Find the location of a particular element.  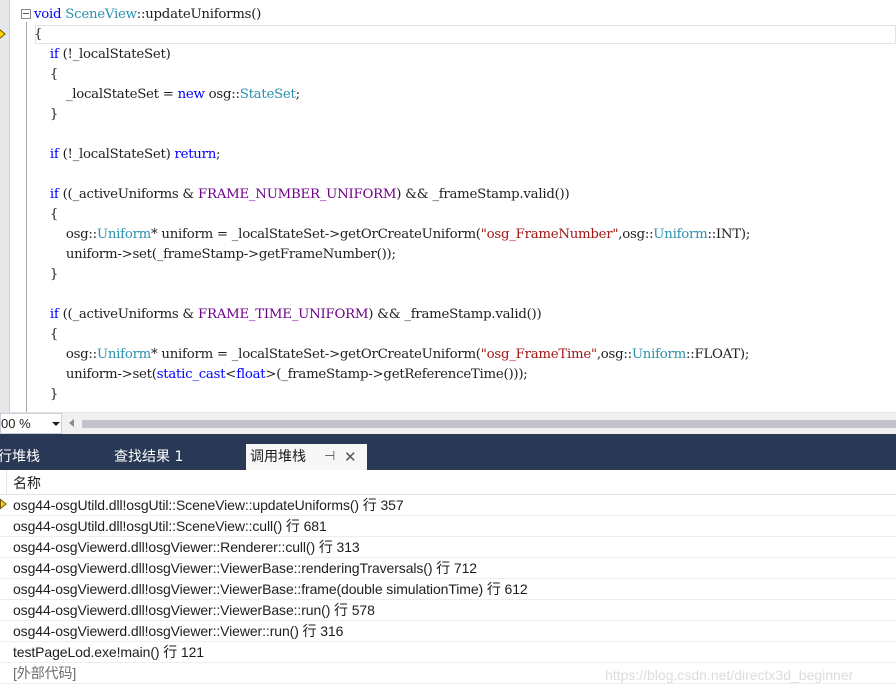

code-token: static_cast is located at coordinates (191, 374).